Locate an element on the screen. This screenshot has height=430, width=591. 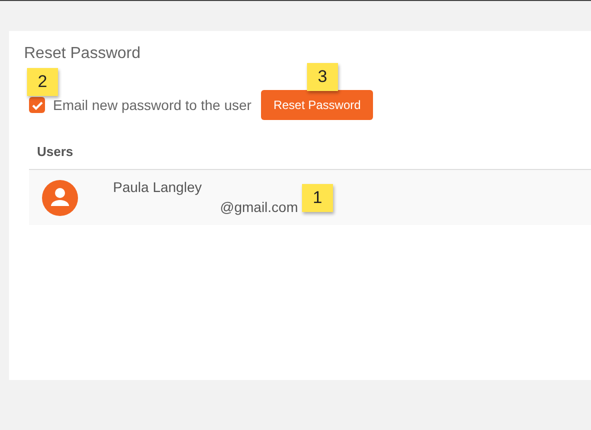
callout-note: 1 is located at coordinates (317, 198).